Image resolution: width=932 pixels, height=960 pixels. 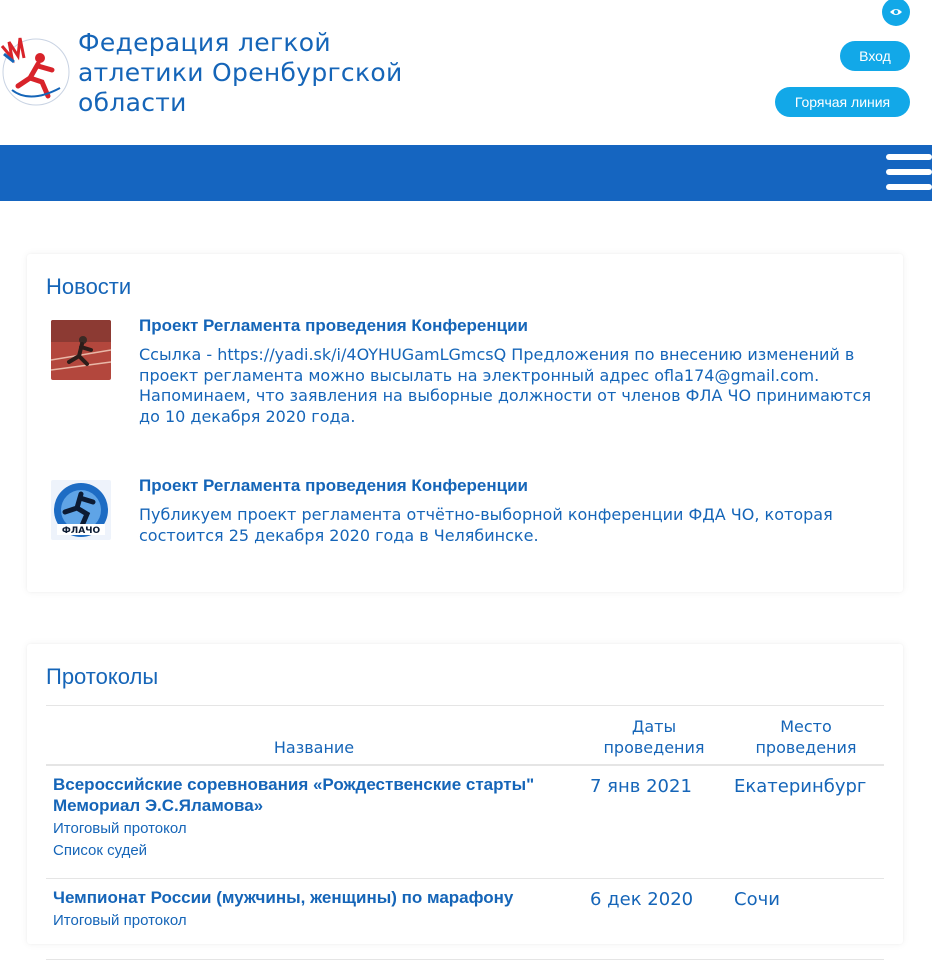 I want to click on news-section-title: Новости, so click(x=89, y=286).